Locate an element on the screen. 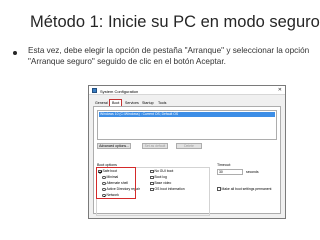  base-video-checkbox: Base video is located at coordinates (160, 183).